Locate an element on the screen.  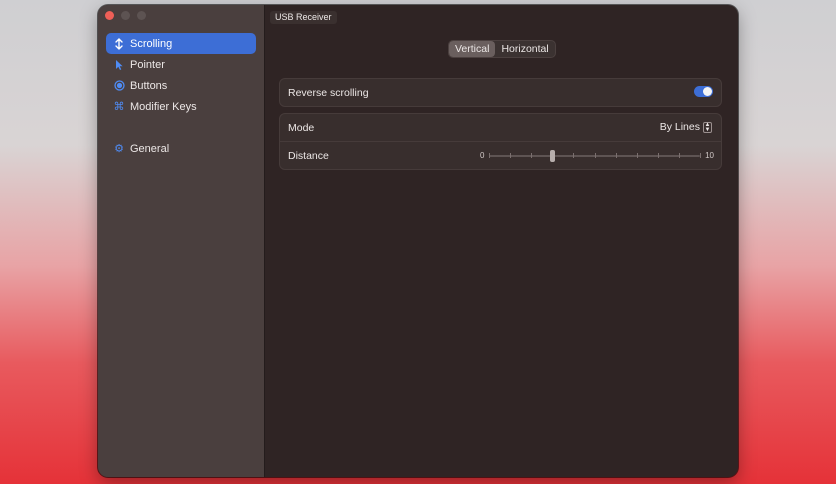
slider-track is located at coordinates (595, 156).